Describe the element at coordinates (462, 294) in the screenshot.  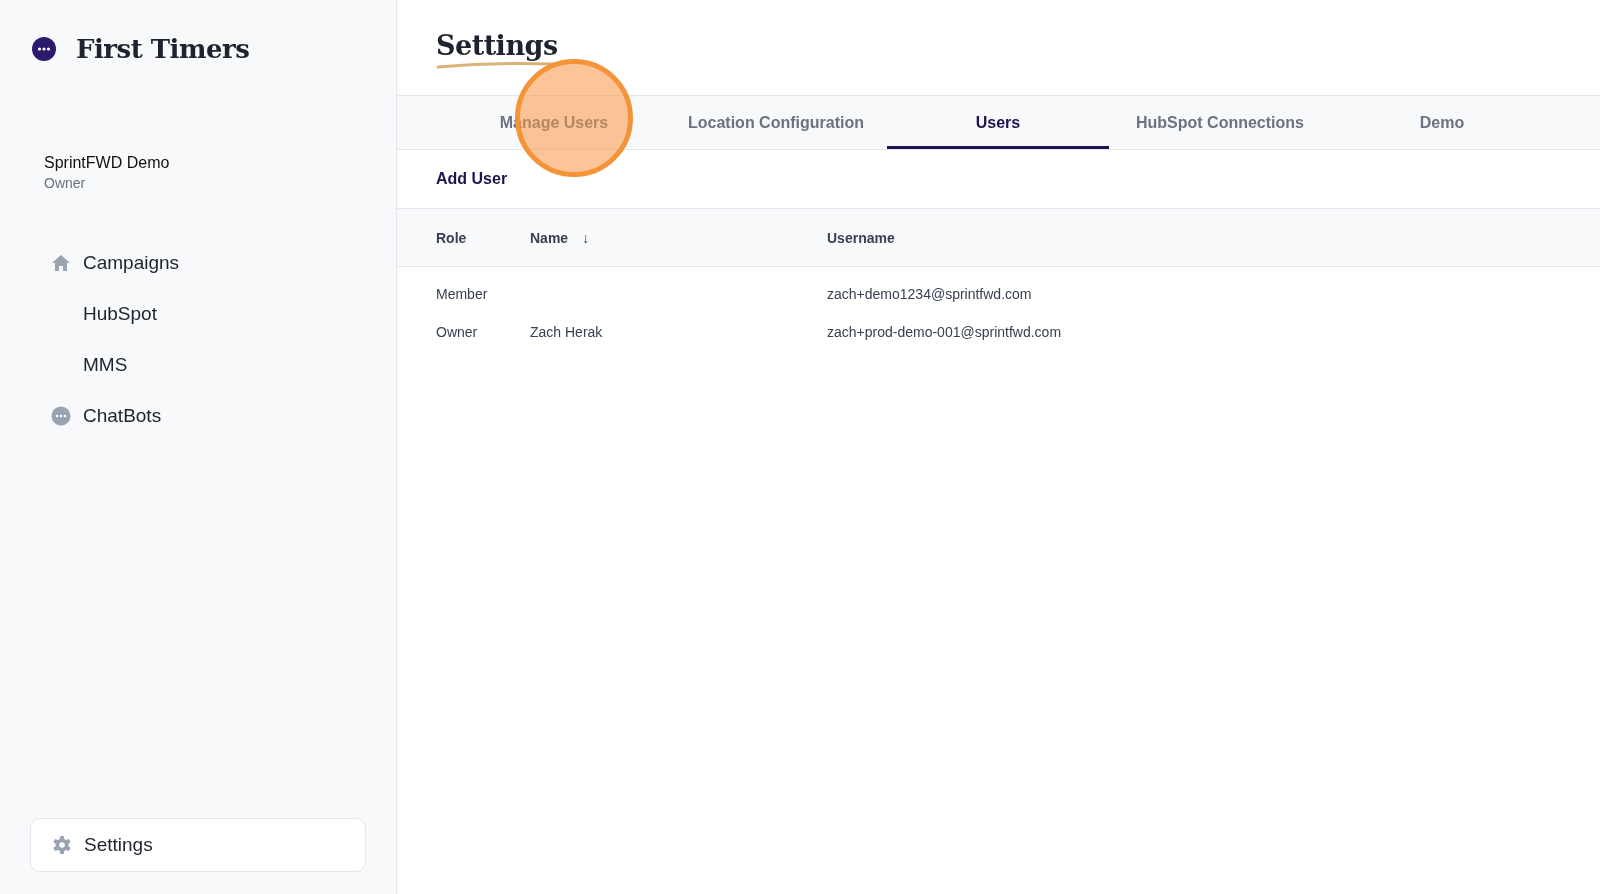
I see `table-cell: Member` at that location.